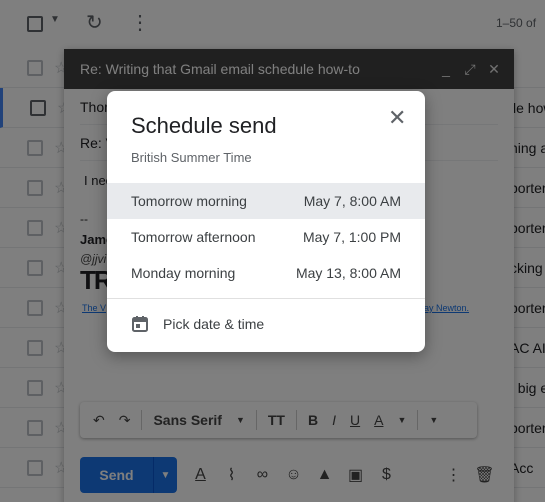 The image size is (545, 502). I want to click on close-icon: ✕, so click(397, 118).